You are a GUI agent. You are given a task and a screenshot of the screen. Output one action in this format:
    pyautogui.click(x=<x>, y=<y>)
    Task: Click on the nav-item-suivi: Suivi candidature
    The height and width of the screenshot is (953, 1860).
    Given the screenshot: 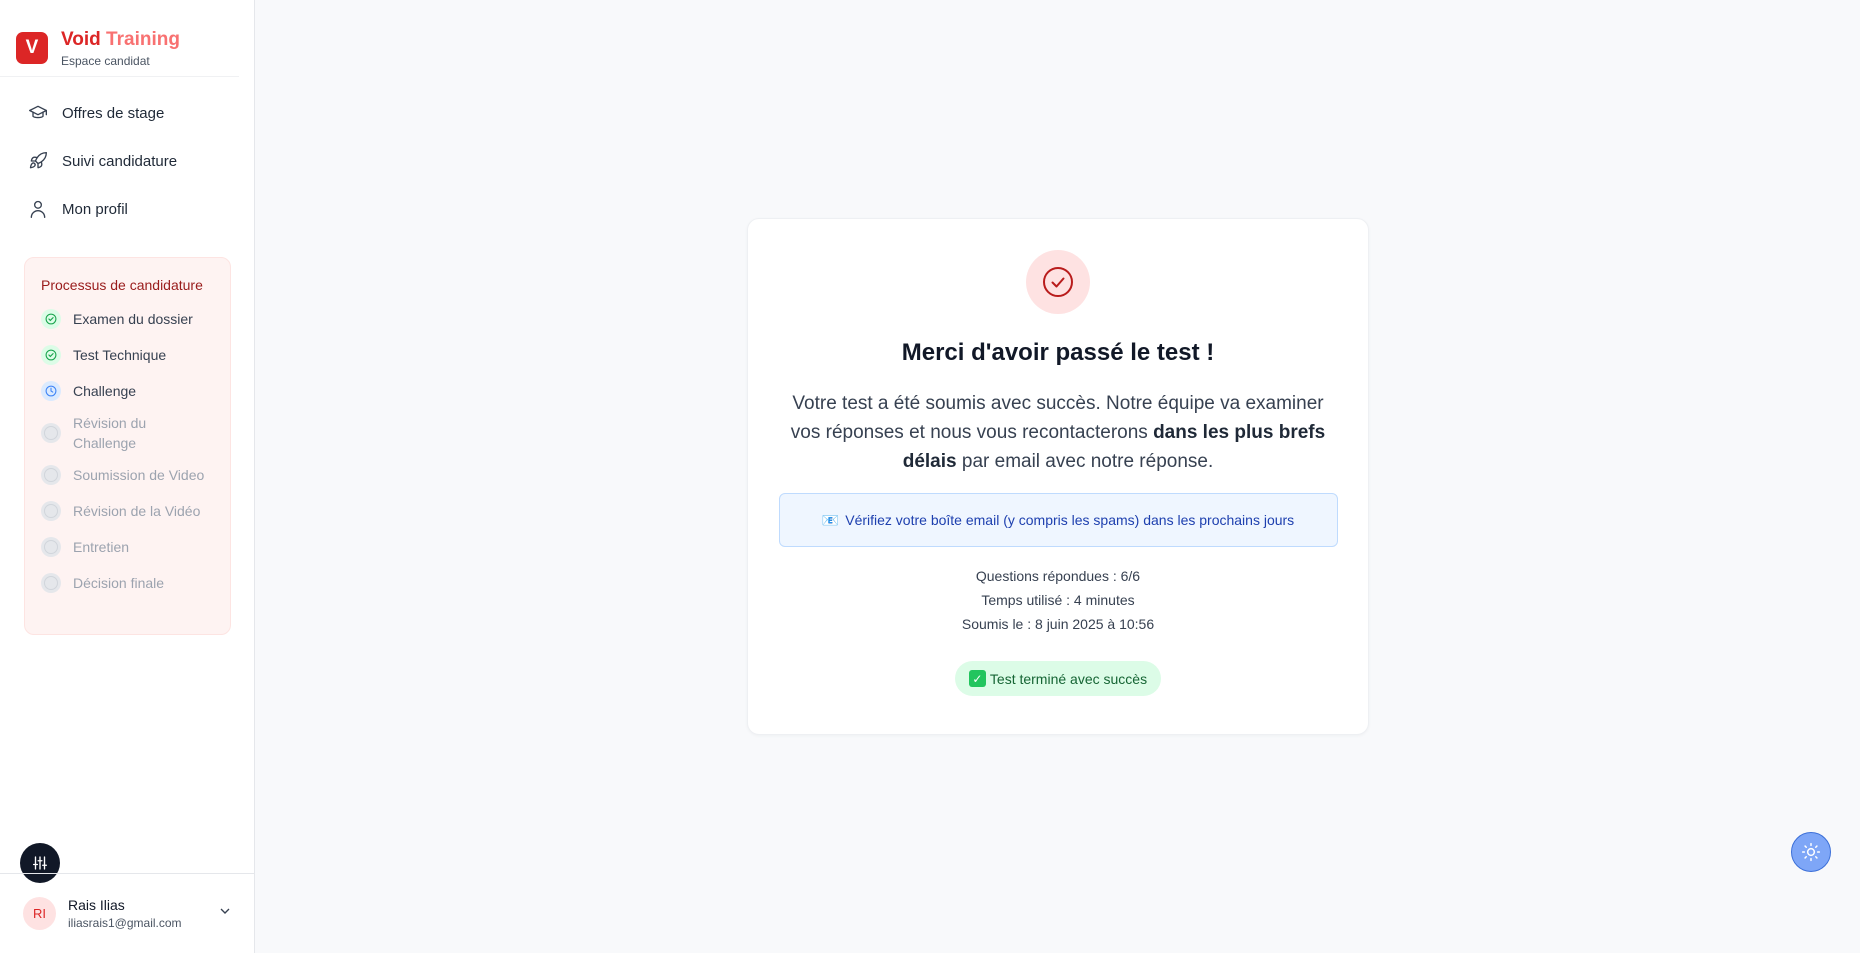 What is the action you would take?
    pyautogui.click(x=127, y=161)
    